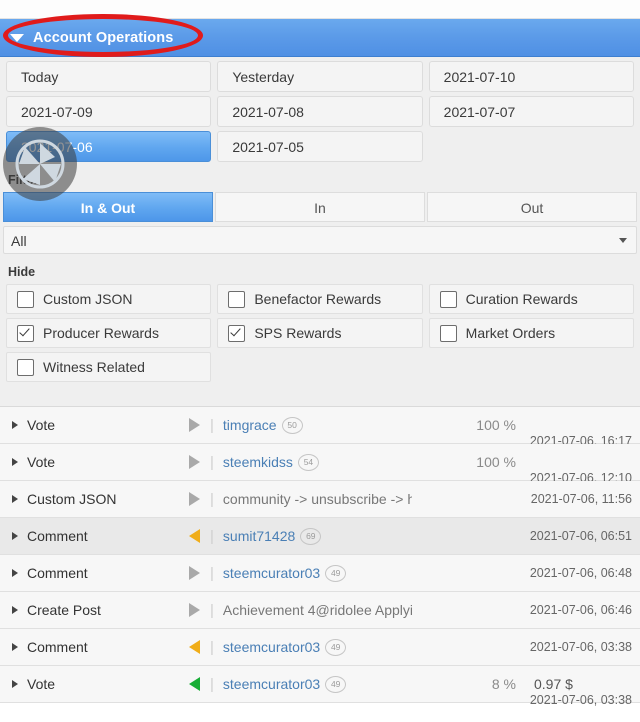 The height and width of the screenshot is (722, 640). I want to click on operation-timestamp: 2021-07-06, 11:56, so click(581, 499).